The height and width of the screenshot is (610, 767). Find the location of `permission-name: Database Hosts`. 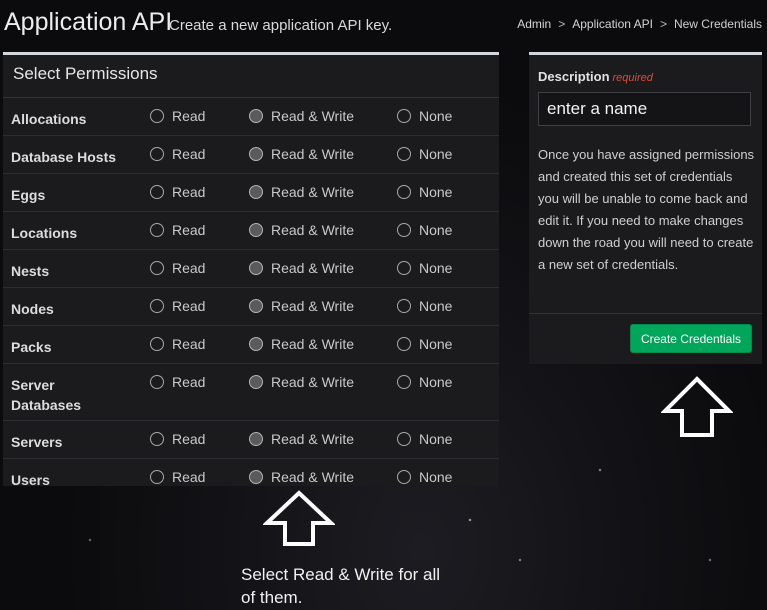

permission-name: Database Hosts is located at coordinates (64, 157).